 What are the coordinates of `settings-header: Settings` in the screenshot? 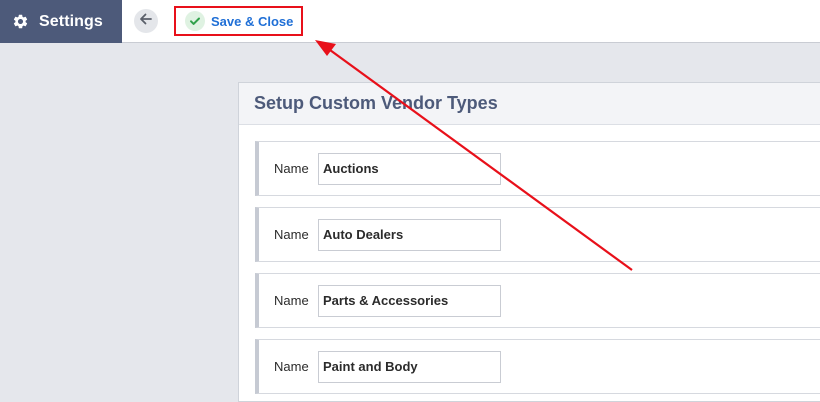 It's located at (61, 21).